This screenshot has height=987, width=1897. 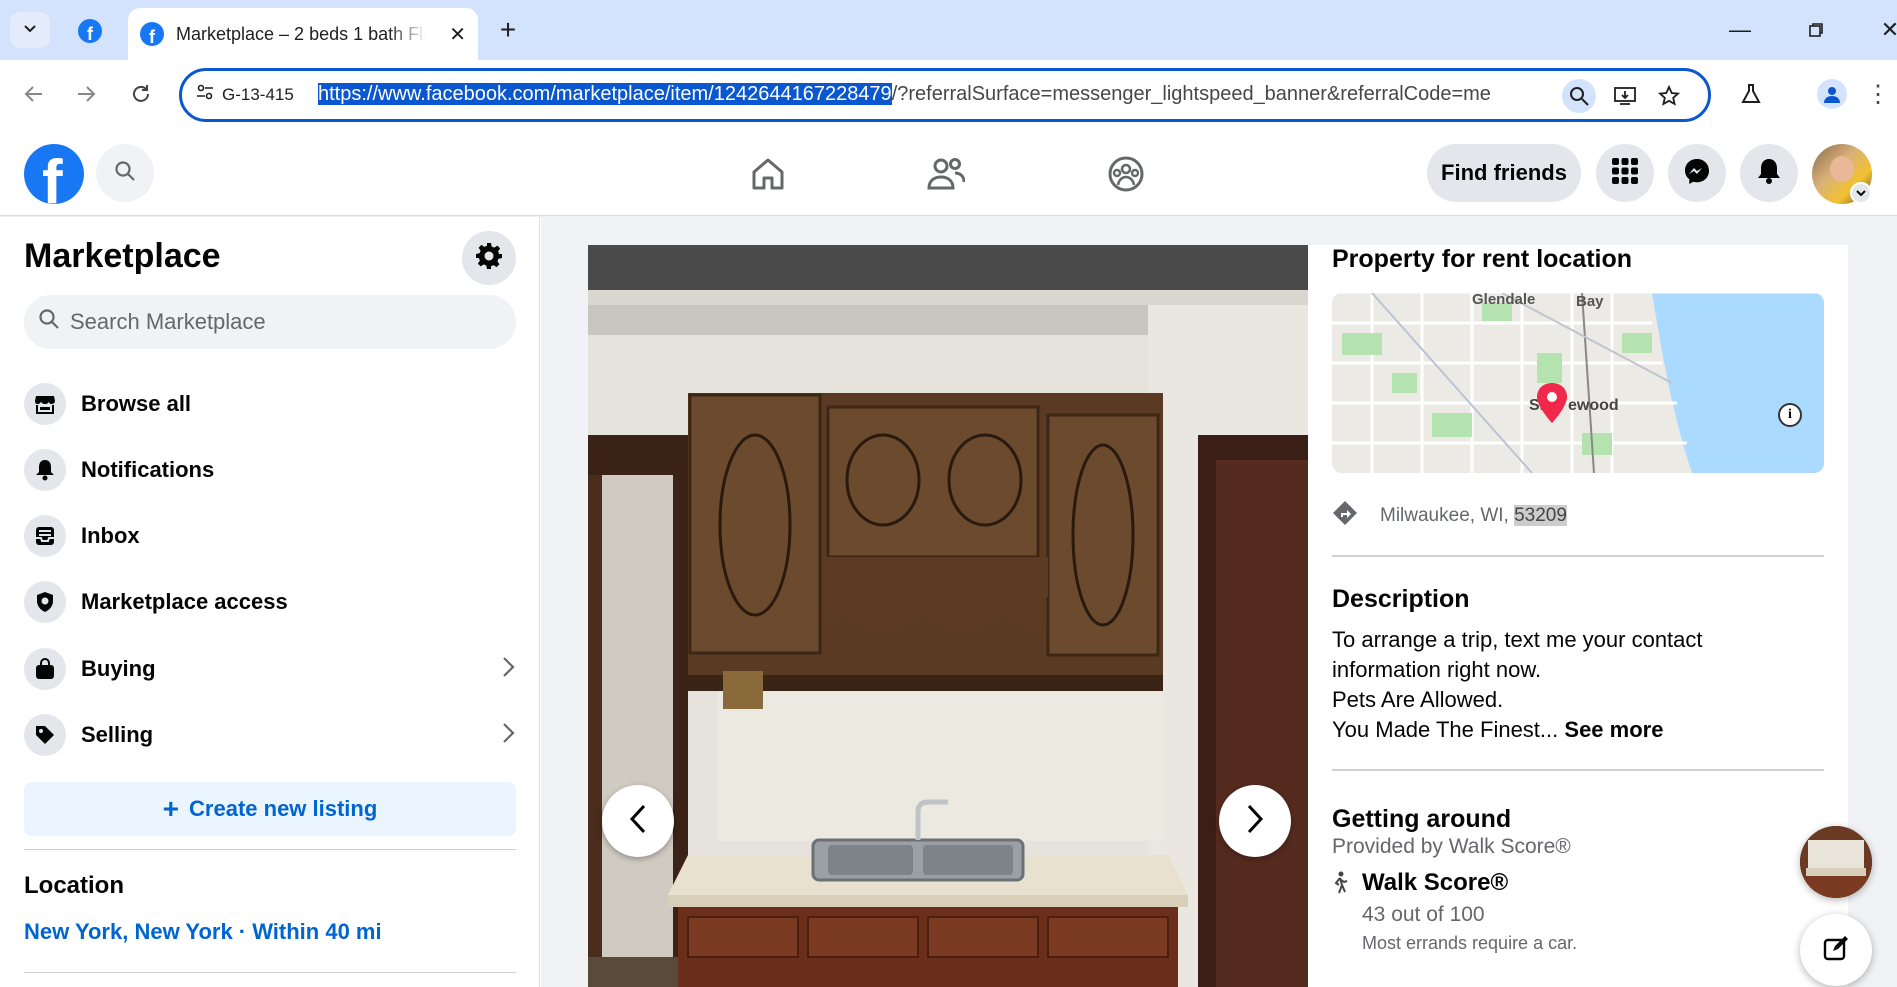 I want to click on find-friends-button: Find friends, so click(x=1504, y=173).